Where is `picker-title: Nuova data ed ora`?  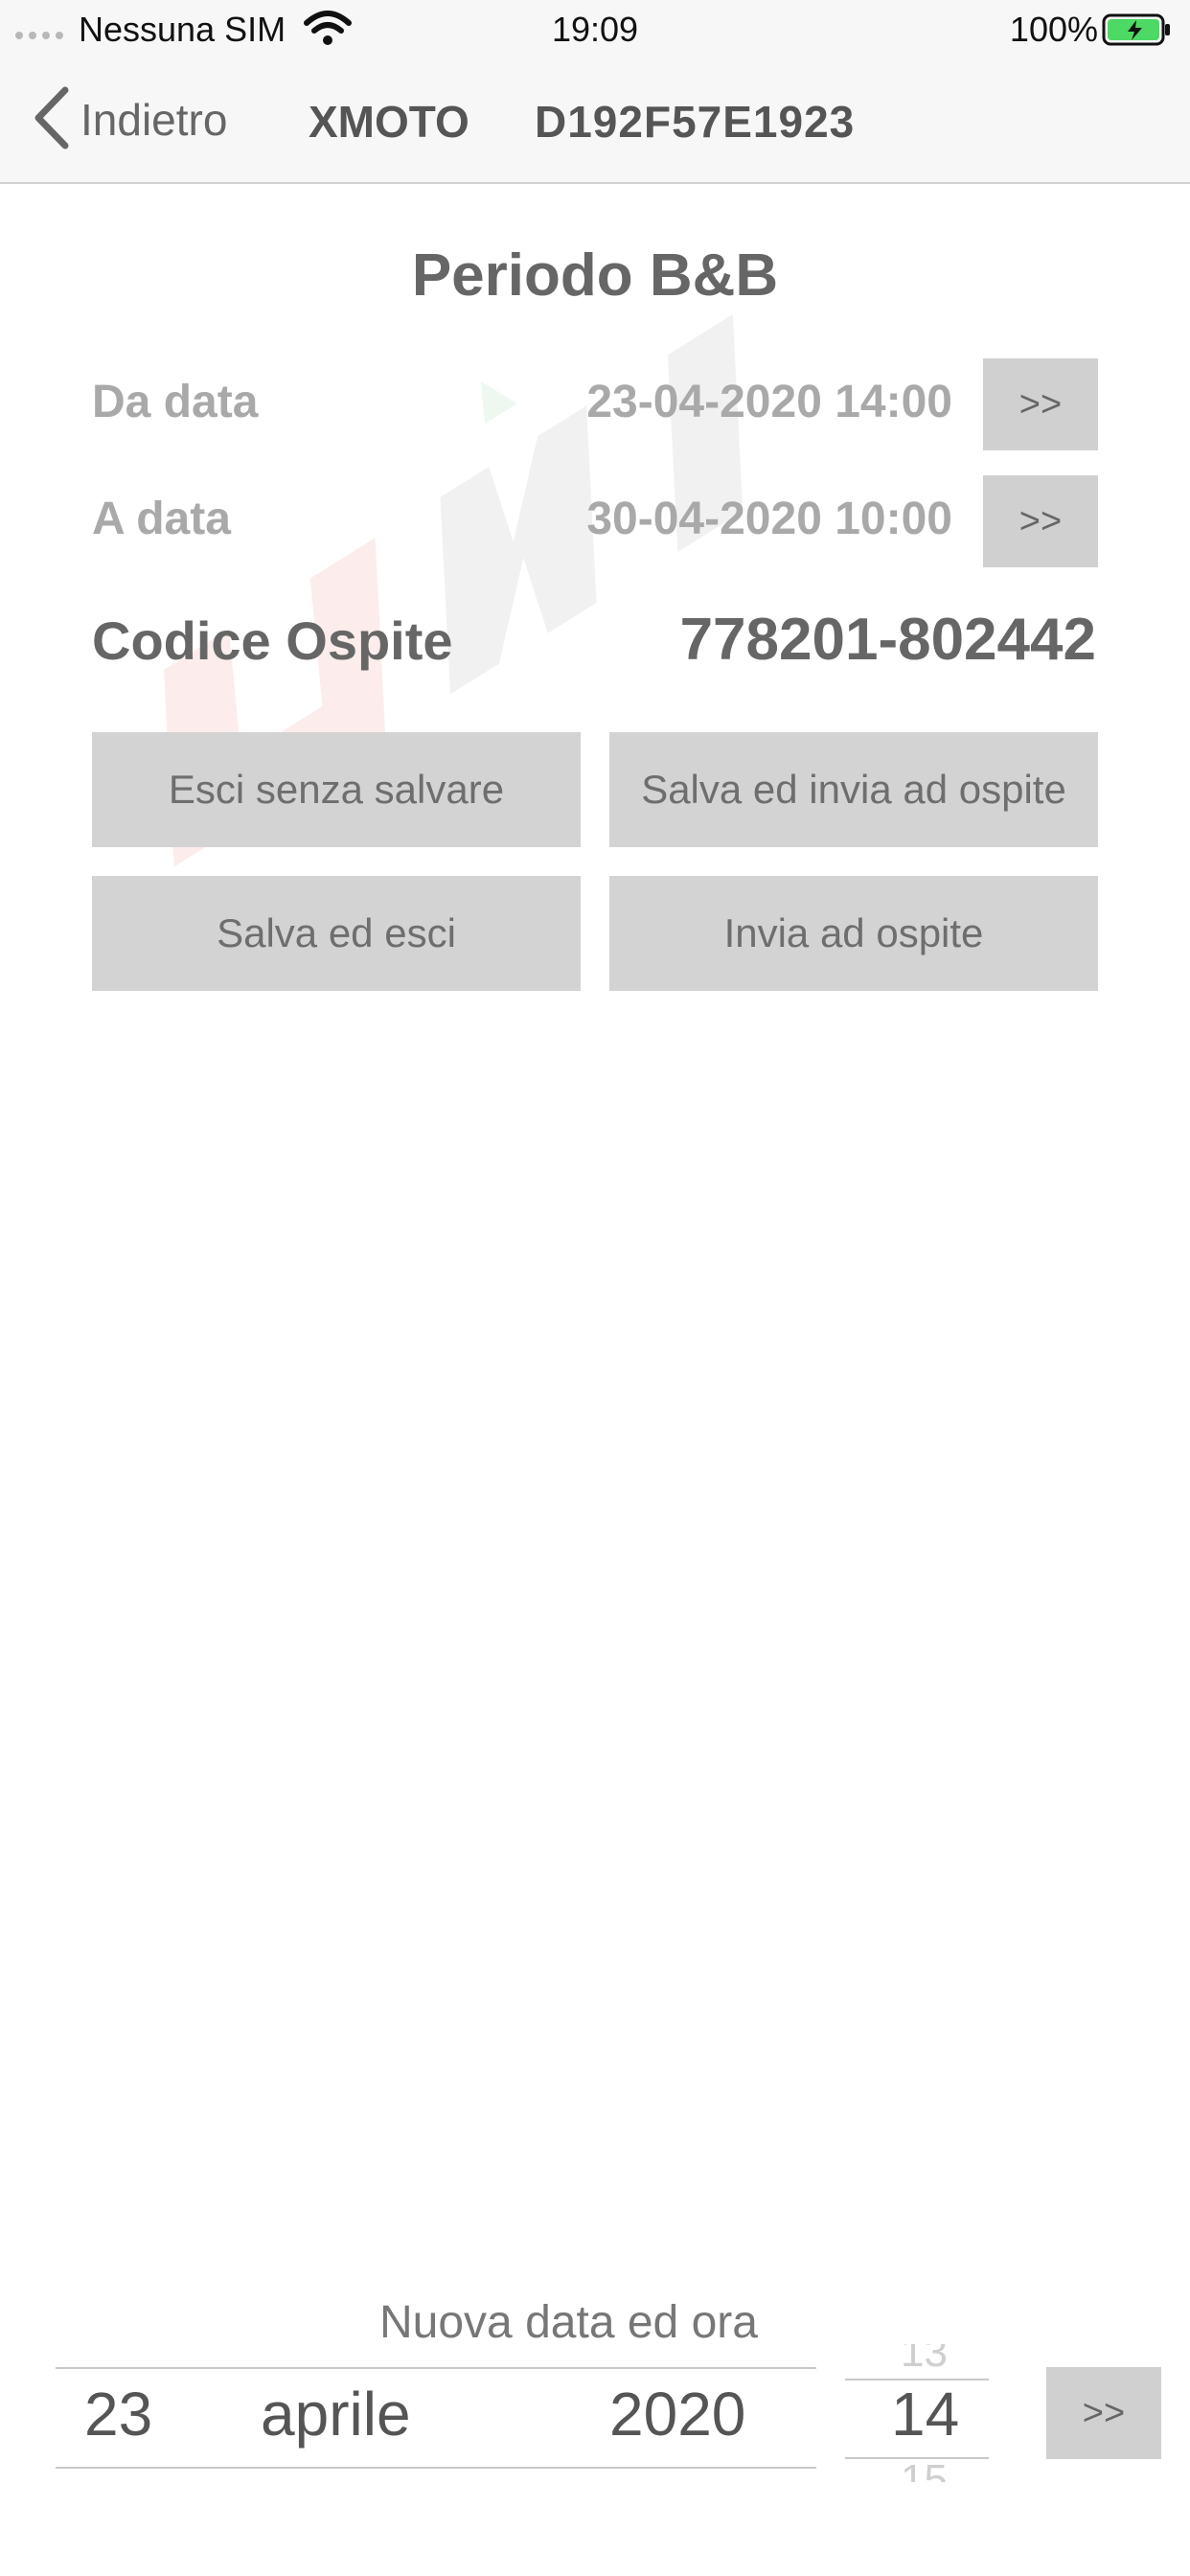 picker-title: Nuova data ed ora is located at coordinates (569, 2322).